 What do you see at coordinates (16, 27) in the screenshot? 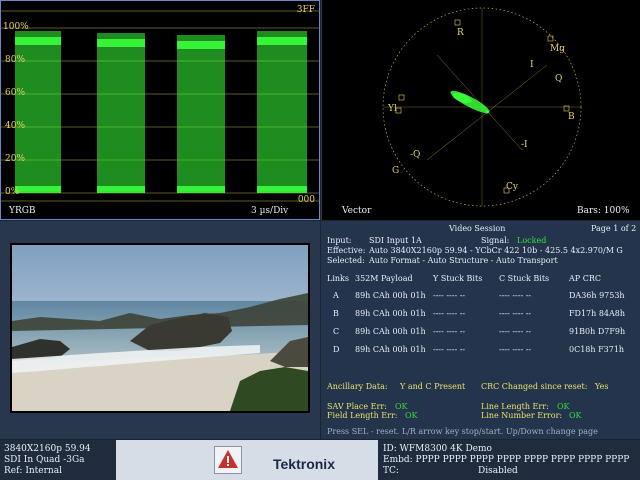
I see `scale-100: 100%` at bounding box center [16, 27].